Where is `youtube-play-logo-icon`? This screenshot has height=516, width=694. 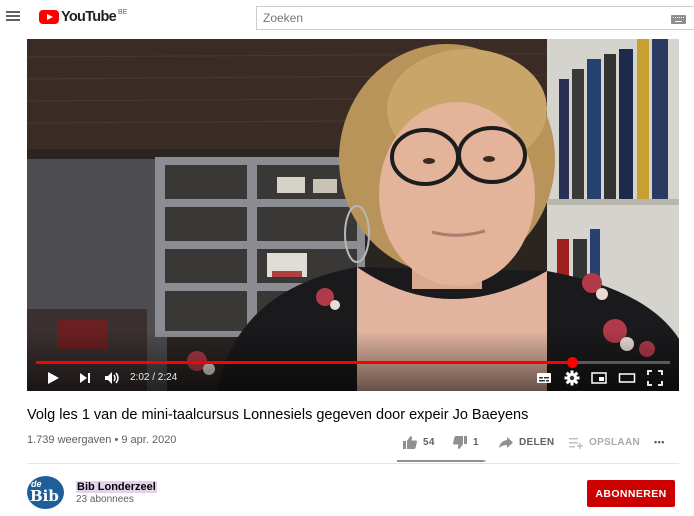
youtube-play-logo-icon is located at coordinates (49, 17).